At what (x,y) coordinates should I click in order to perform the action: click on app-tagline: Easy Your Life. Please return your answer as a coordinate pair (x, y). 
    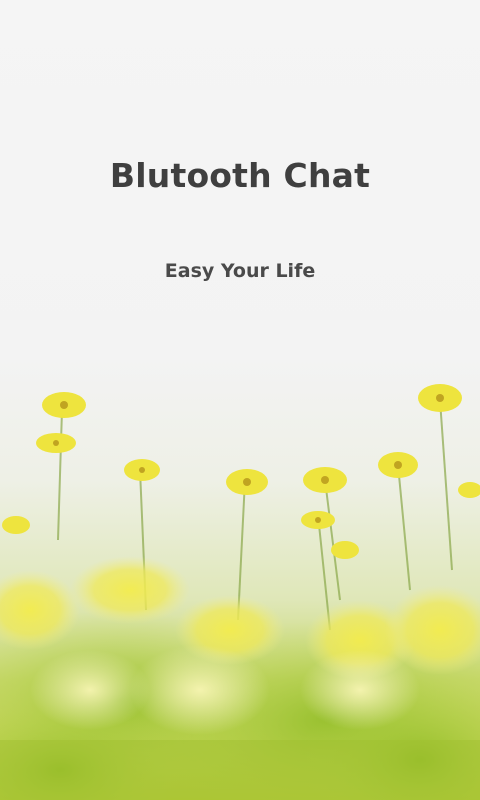
    Looking at the image, I should click on (240, 271).